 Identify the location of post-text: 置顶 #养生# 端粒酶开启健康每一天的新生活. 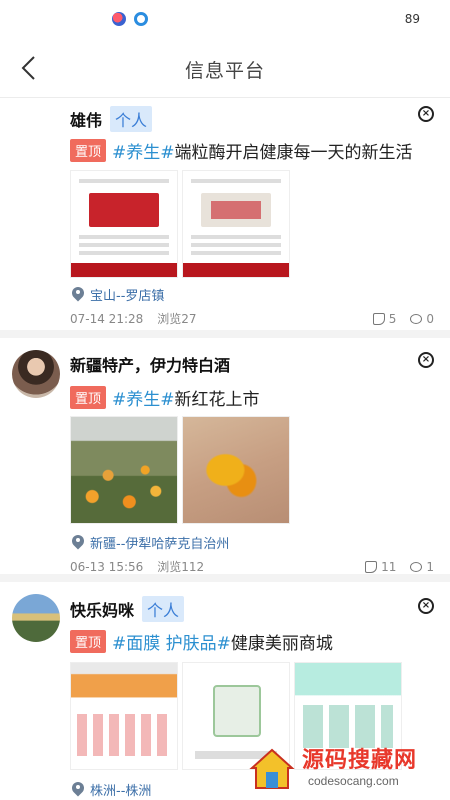
(241, 150).